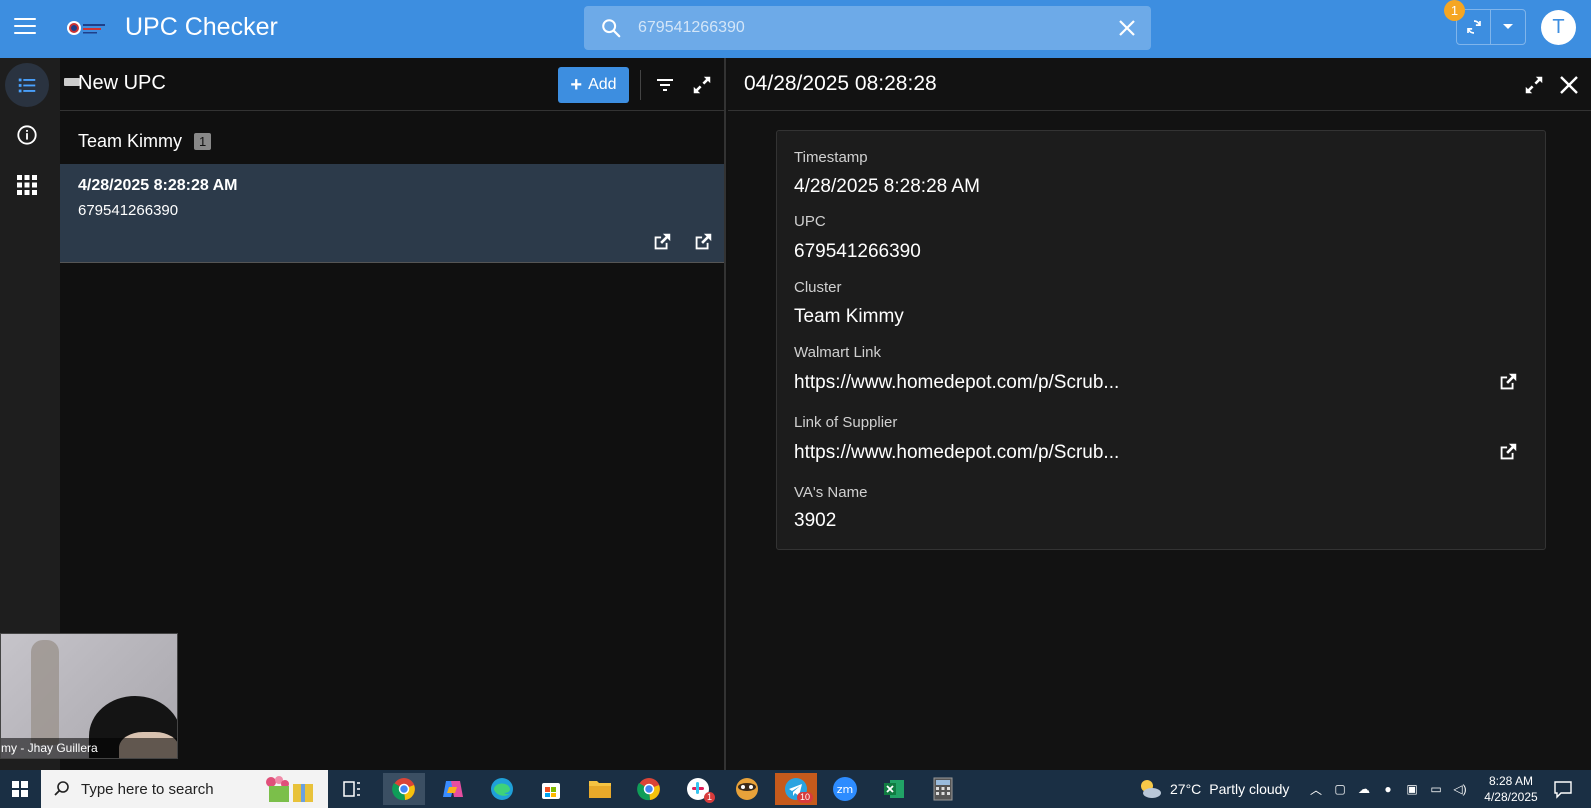 Image resolution: width=1591 pixels, height=808 pixels. Describe the element at coordinates (25, 27) in the screenshot. I see `menu-icon` at that location.